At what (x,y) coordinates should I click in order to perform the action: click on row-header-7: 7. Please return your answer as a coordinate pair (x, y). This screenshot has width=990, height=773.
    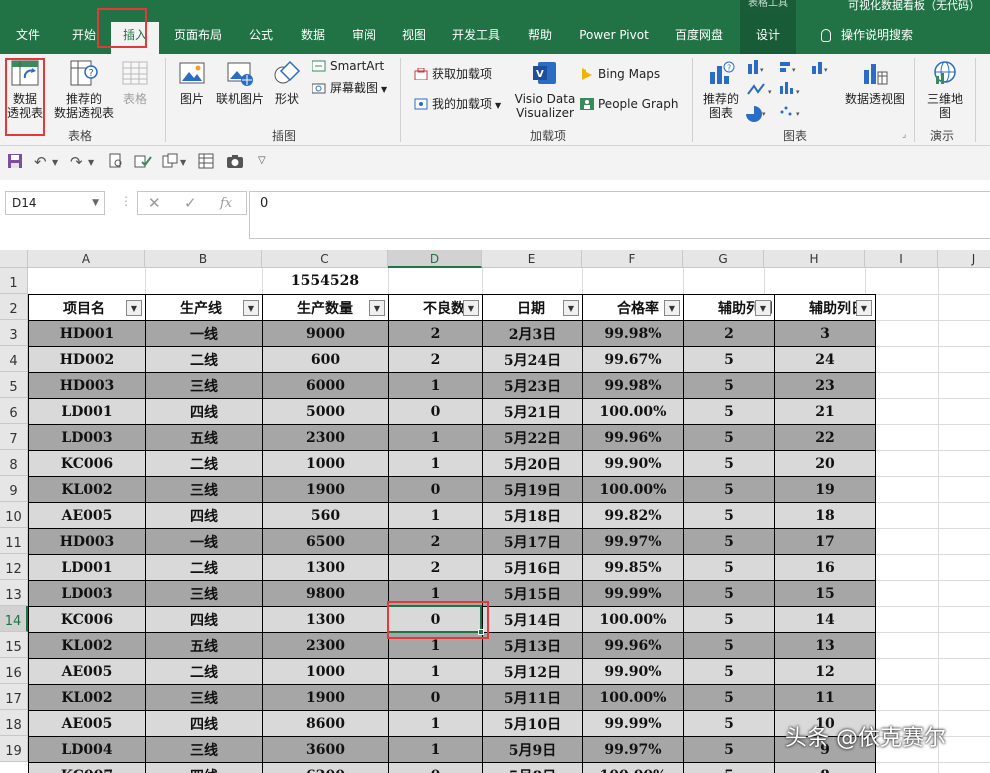
    Looking at the image, I should click on (14, 437).